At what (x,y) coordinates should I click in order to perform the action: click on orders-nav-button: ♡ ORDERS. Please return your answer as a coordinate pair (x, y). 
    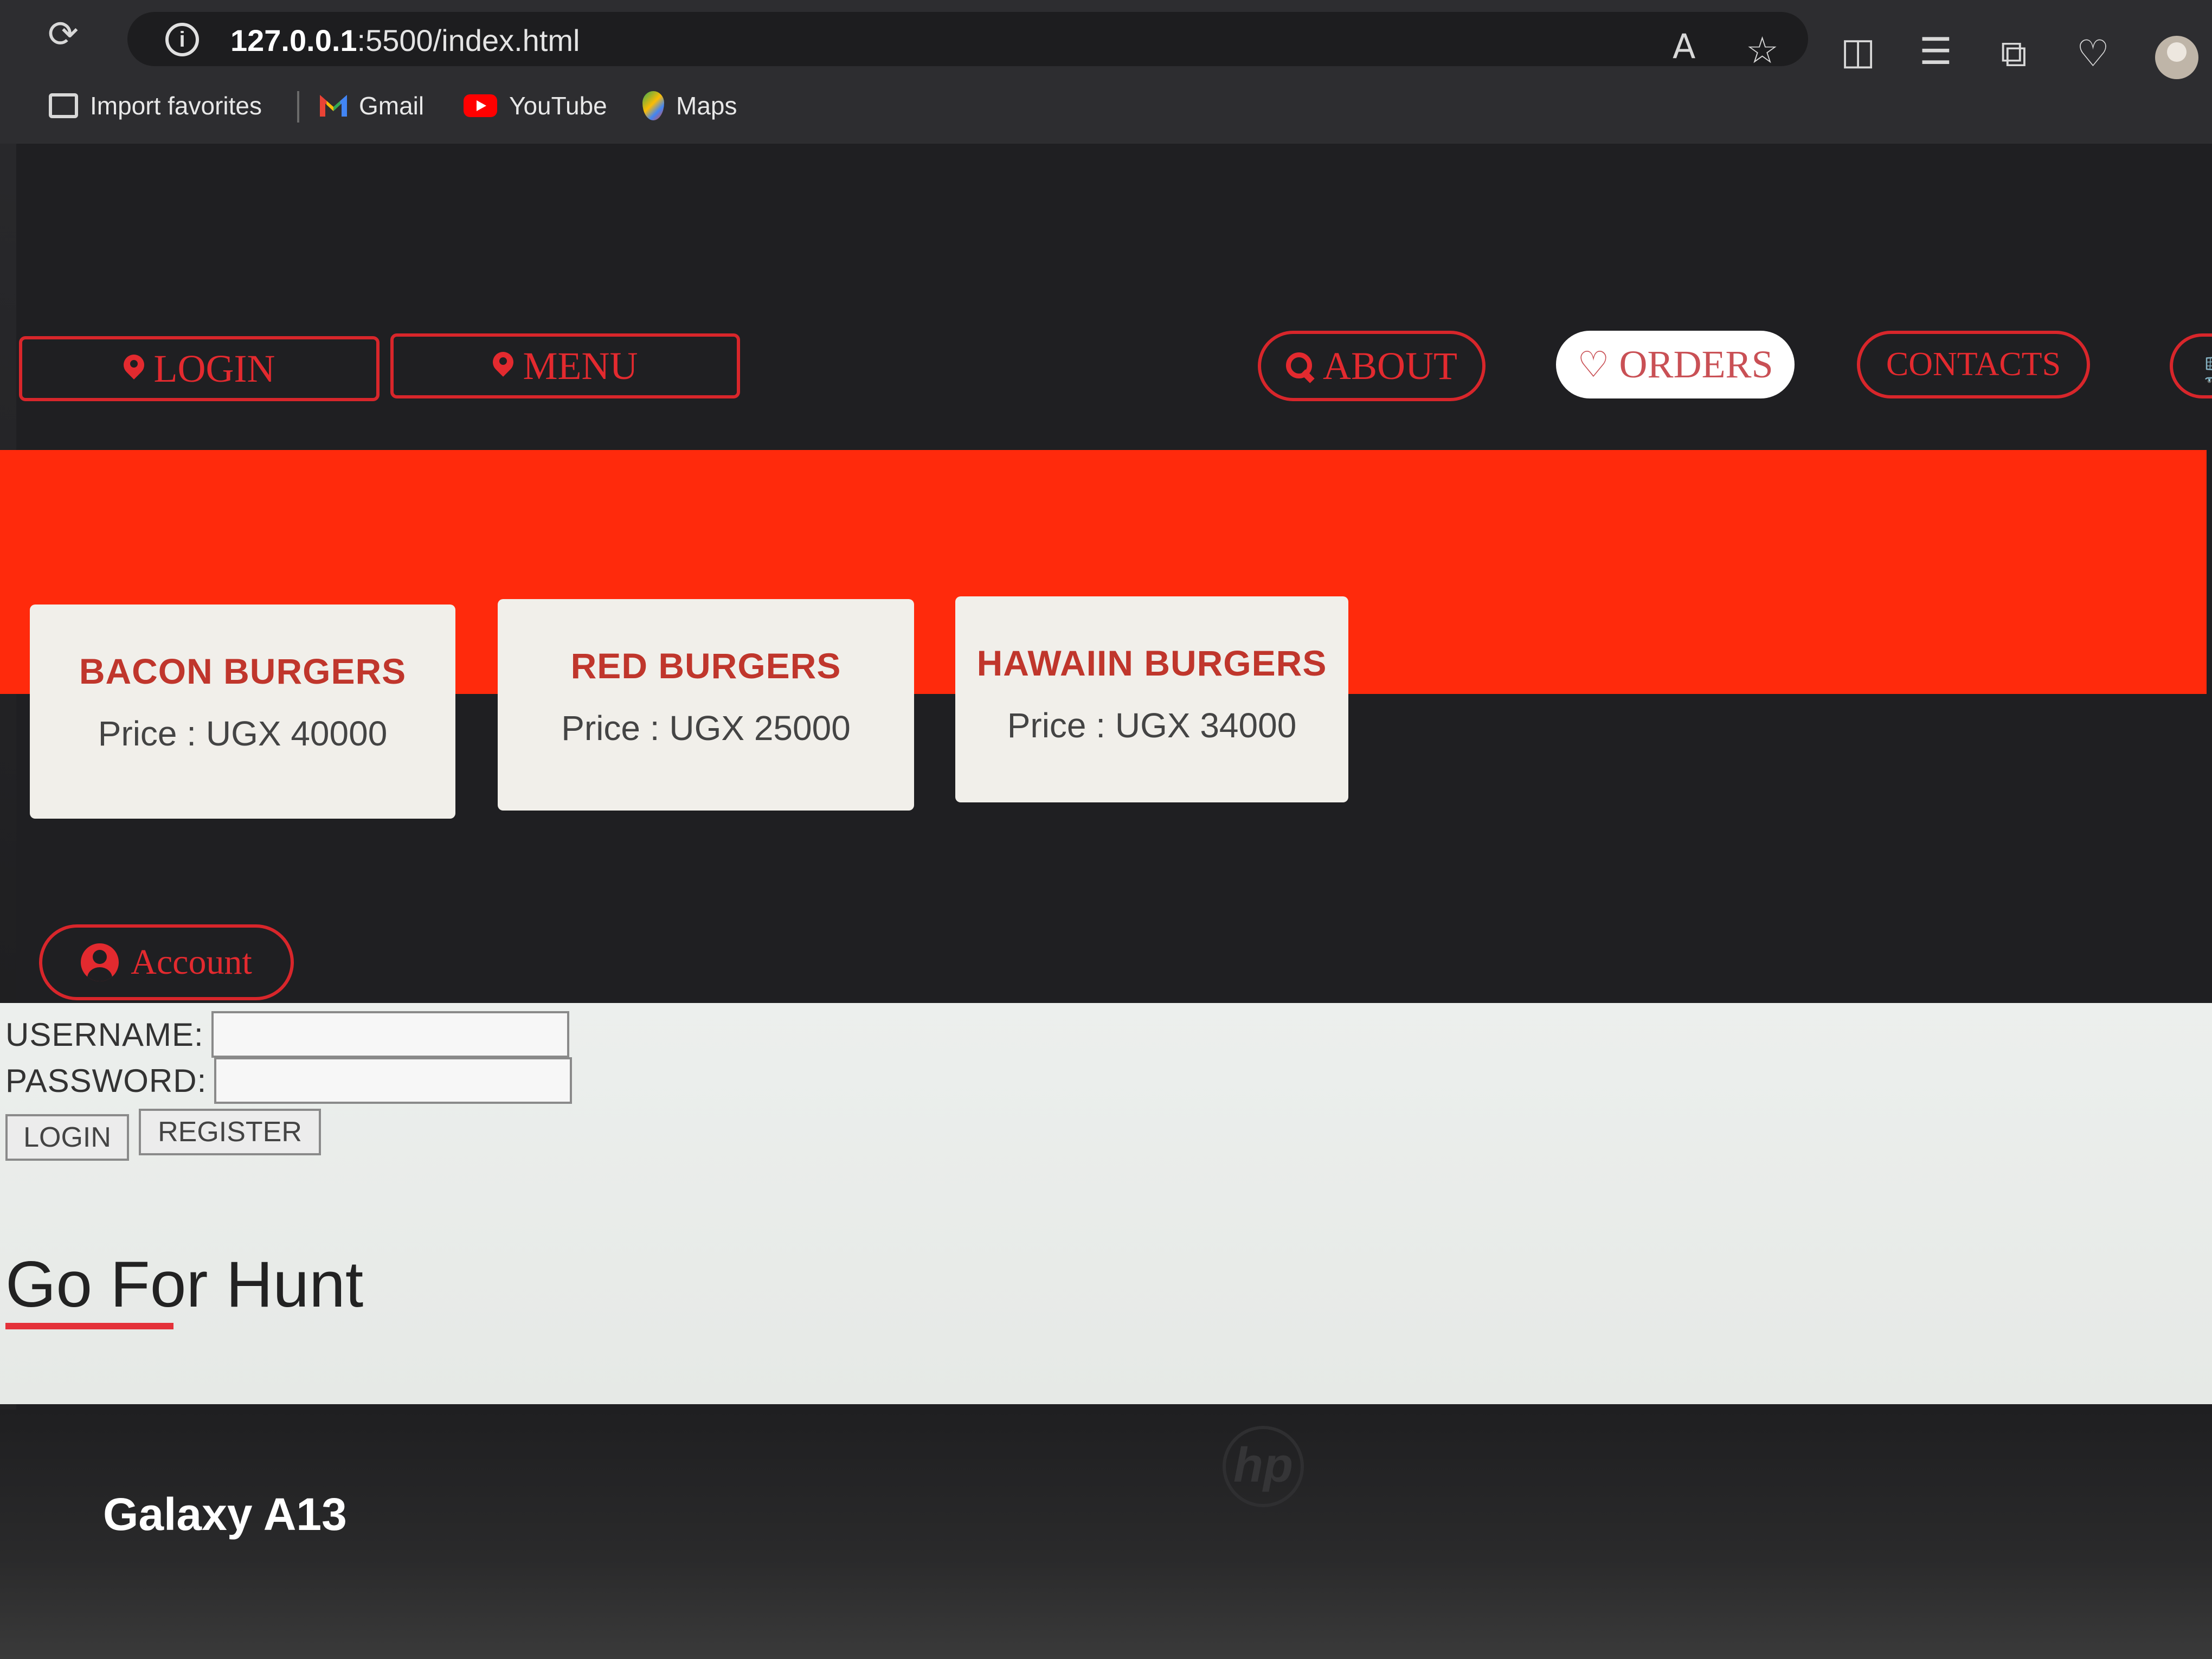
    Looking at the image, I should click on (1675, 364).